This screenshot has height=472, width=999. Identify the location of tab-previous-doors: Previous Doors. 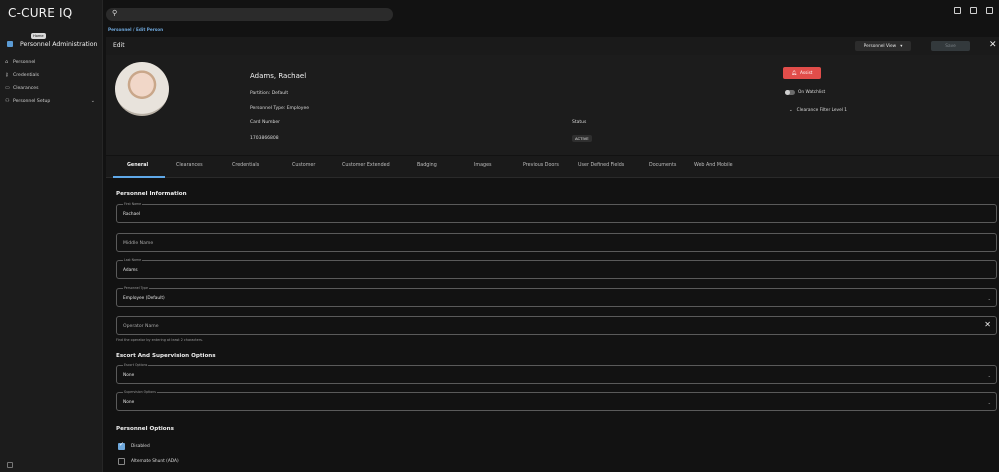
(541, 165).